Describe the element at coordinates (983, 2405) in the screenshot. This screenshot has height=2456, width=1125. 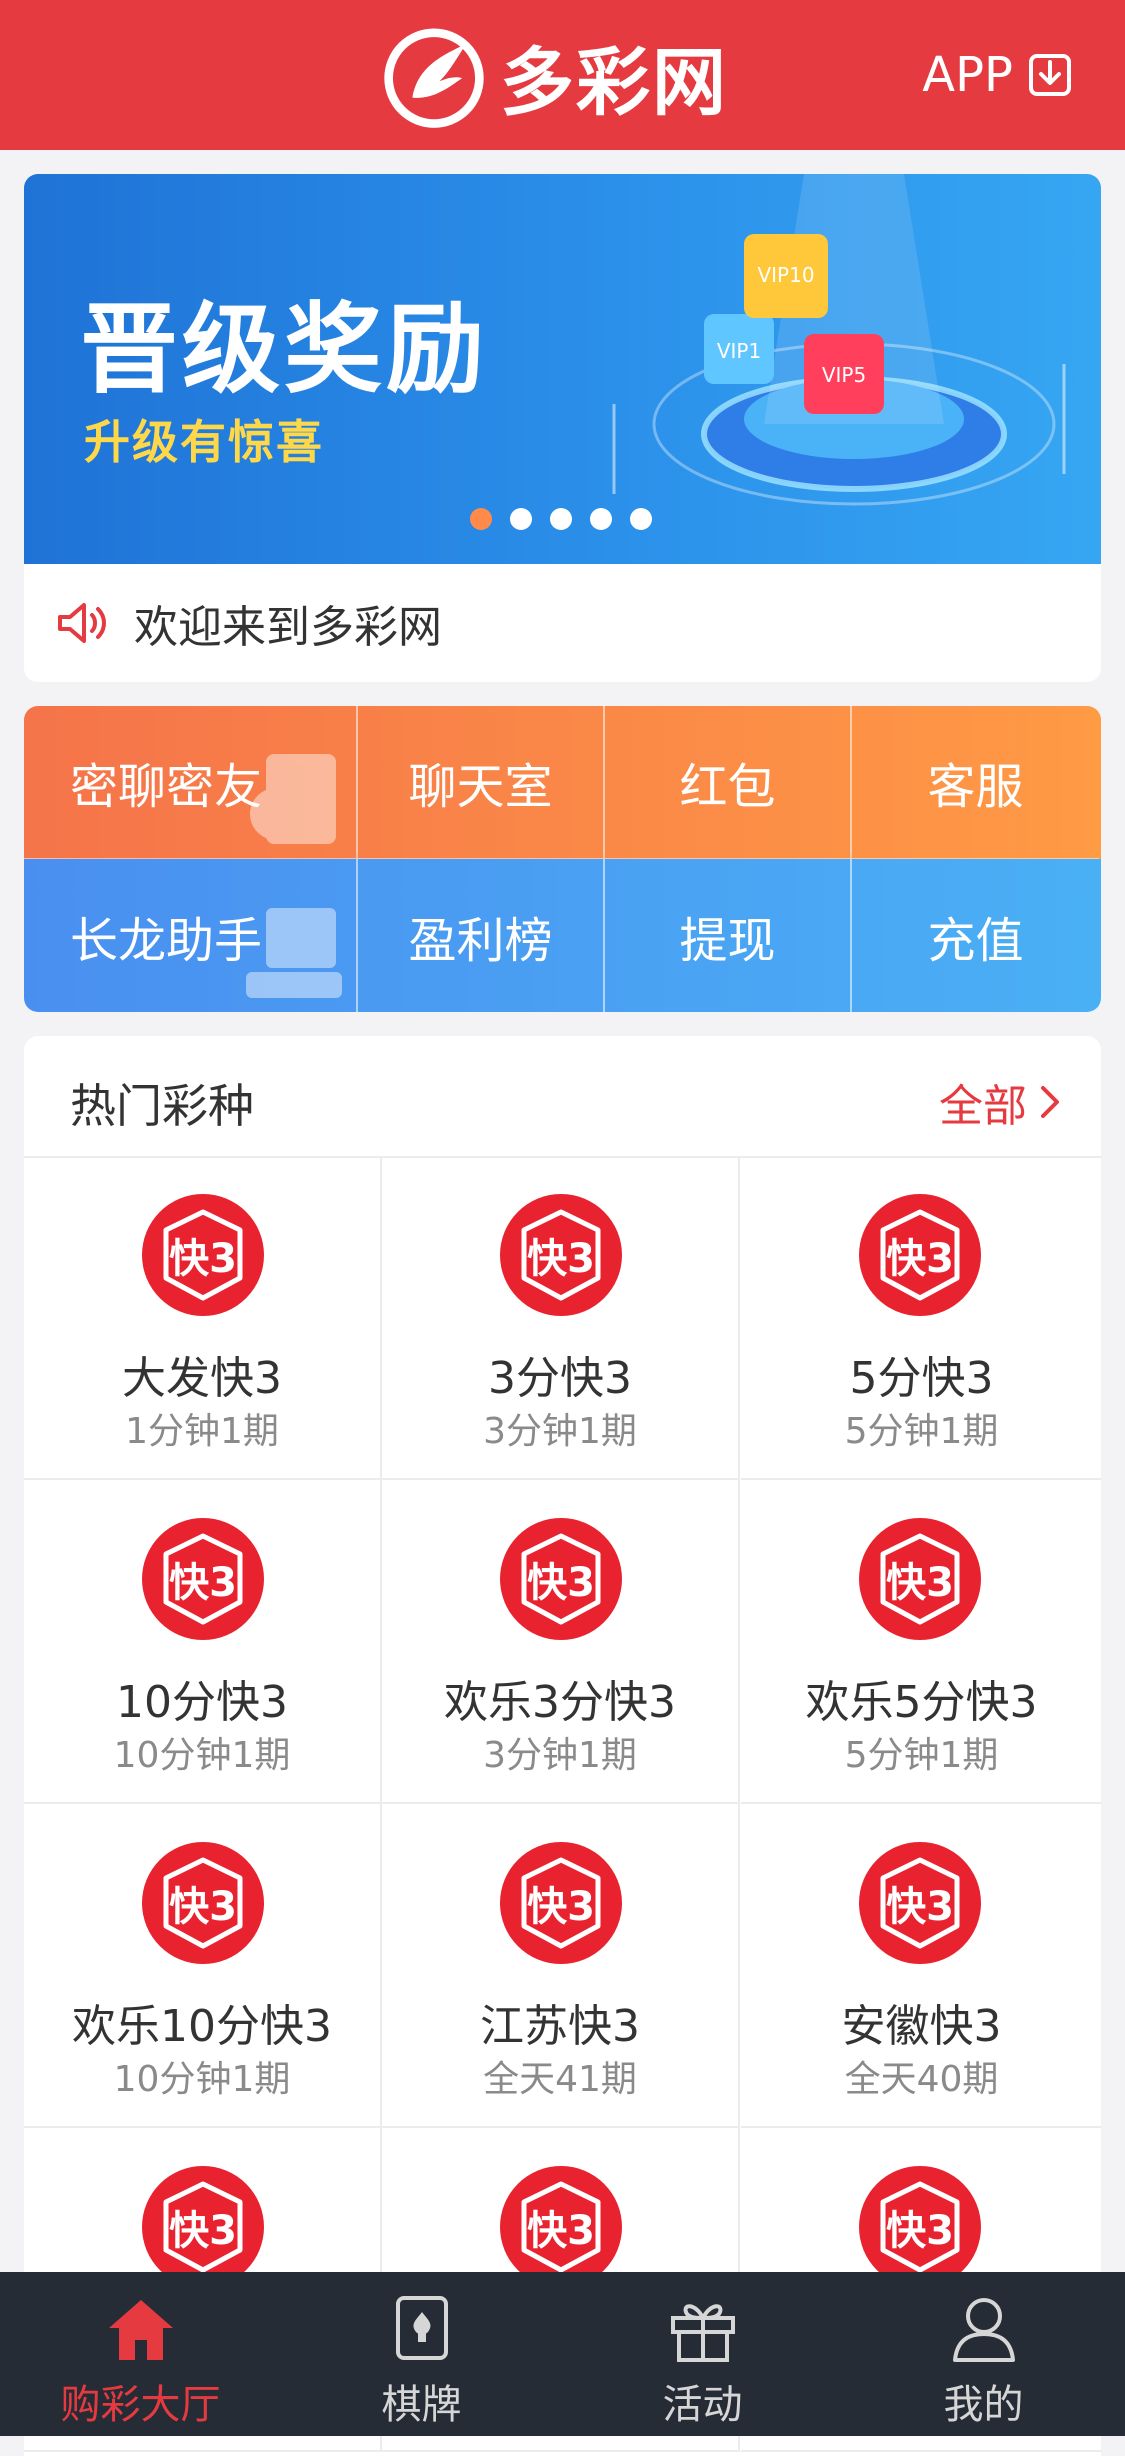
I see `tab-label: 我的` at that location.